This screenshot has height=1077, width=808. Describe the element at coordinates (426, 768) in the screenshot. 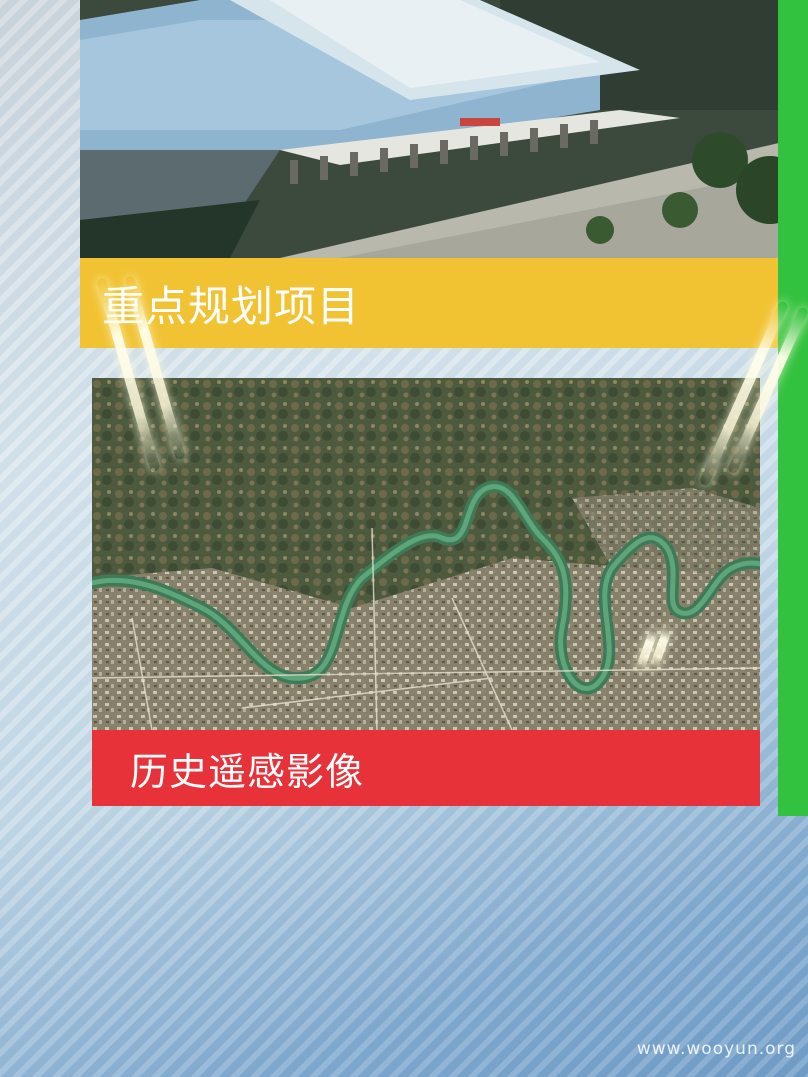

I see `caption-historical-remote-sensing: 历史遥感影像` at that location.